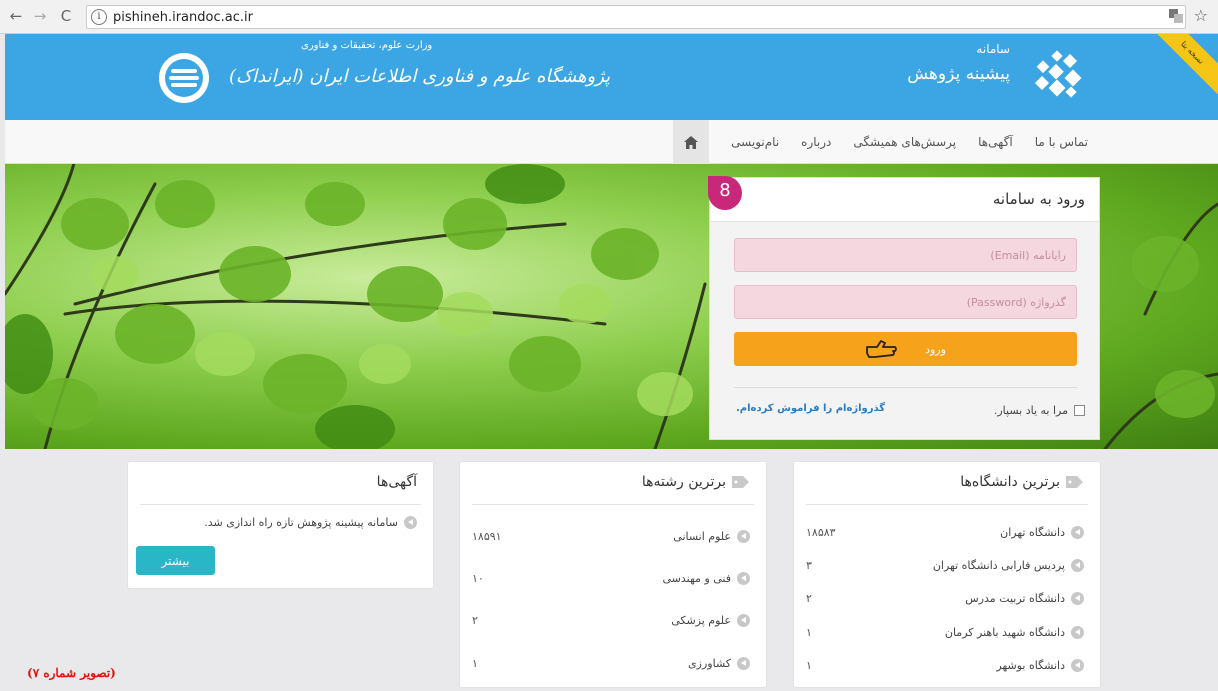 This screenshot has height=691, width=1218. I want to click on url-text: pishineh.irandoc.ac.ir, so click(183, 17).